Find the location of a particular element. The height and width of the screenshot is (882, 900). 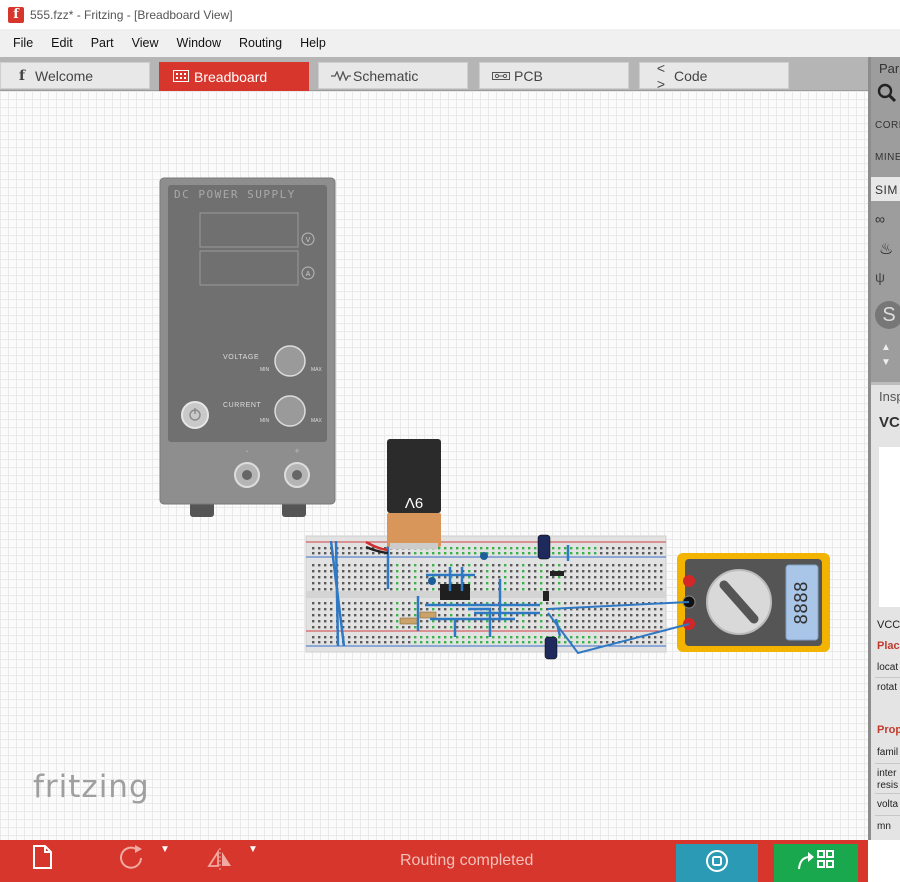

bin-sim-active: SIM is located at coordinates (885, 189).